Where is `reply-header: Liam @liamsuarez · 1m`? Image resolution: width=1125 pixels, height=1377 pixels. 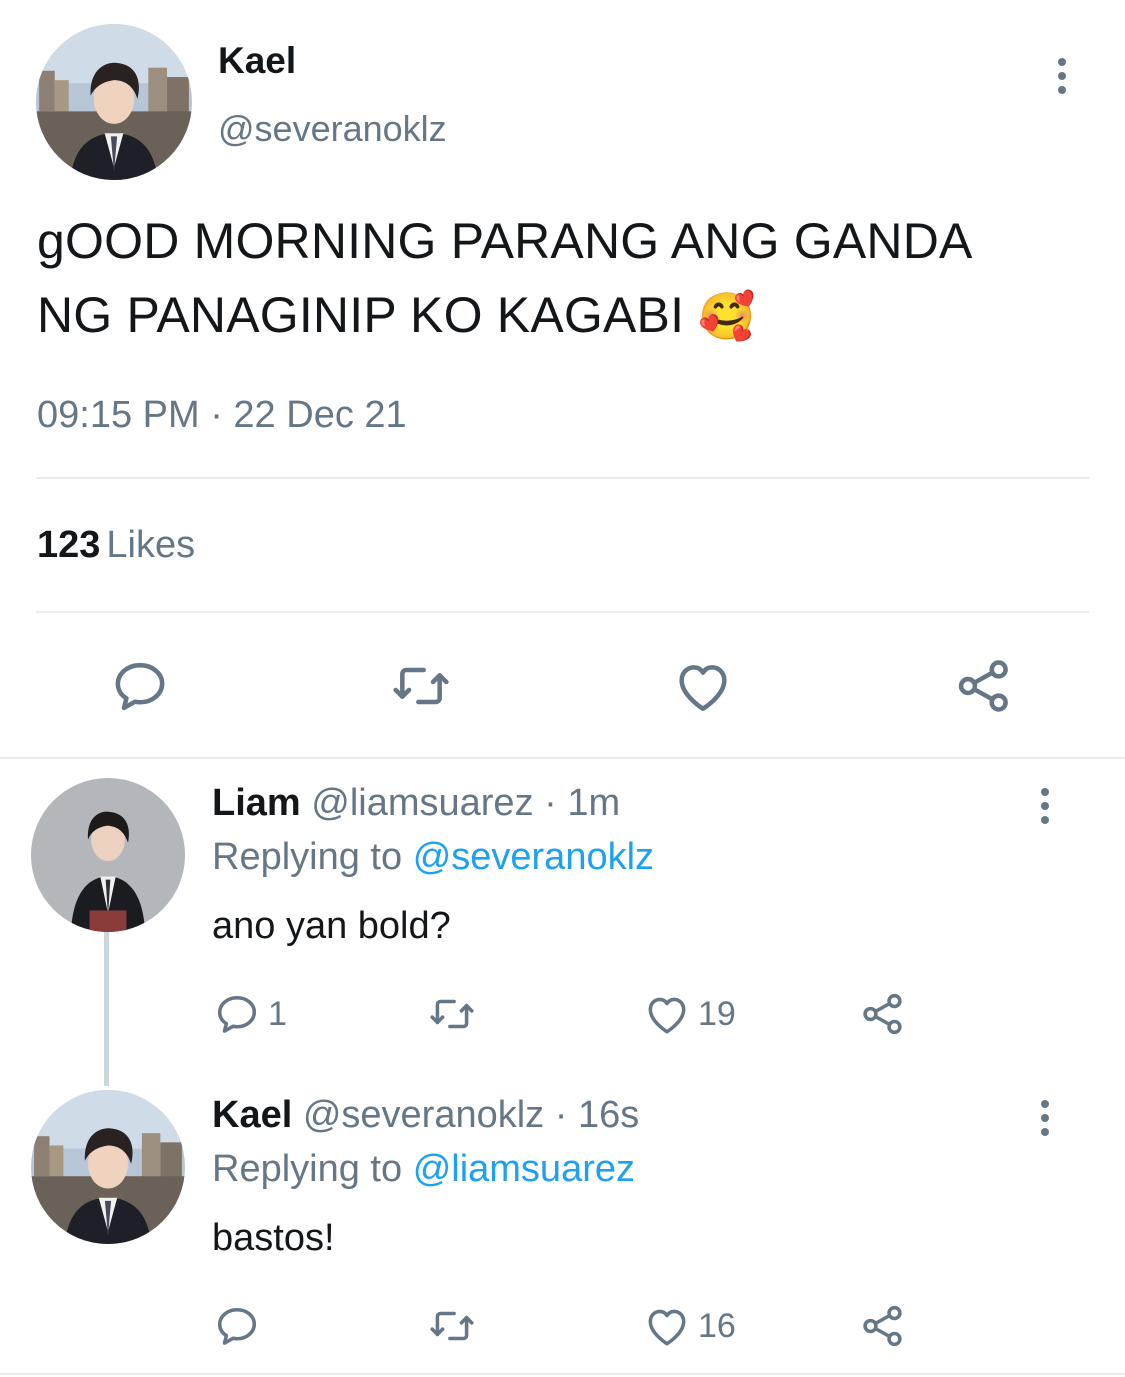 reply-header: Liam @liamsuarez · 1m is located at coordinates (416, 803).